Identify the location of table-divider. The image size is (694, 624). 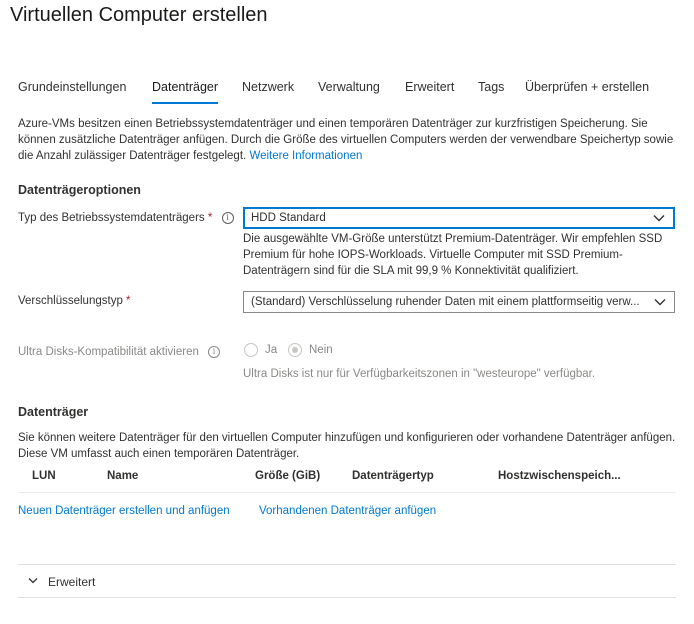
(347, 492).